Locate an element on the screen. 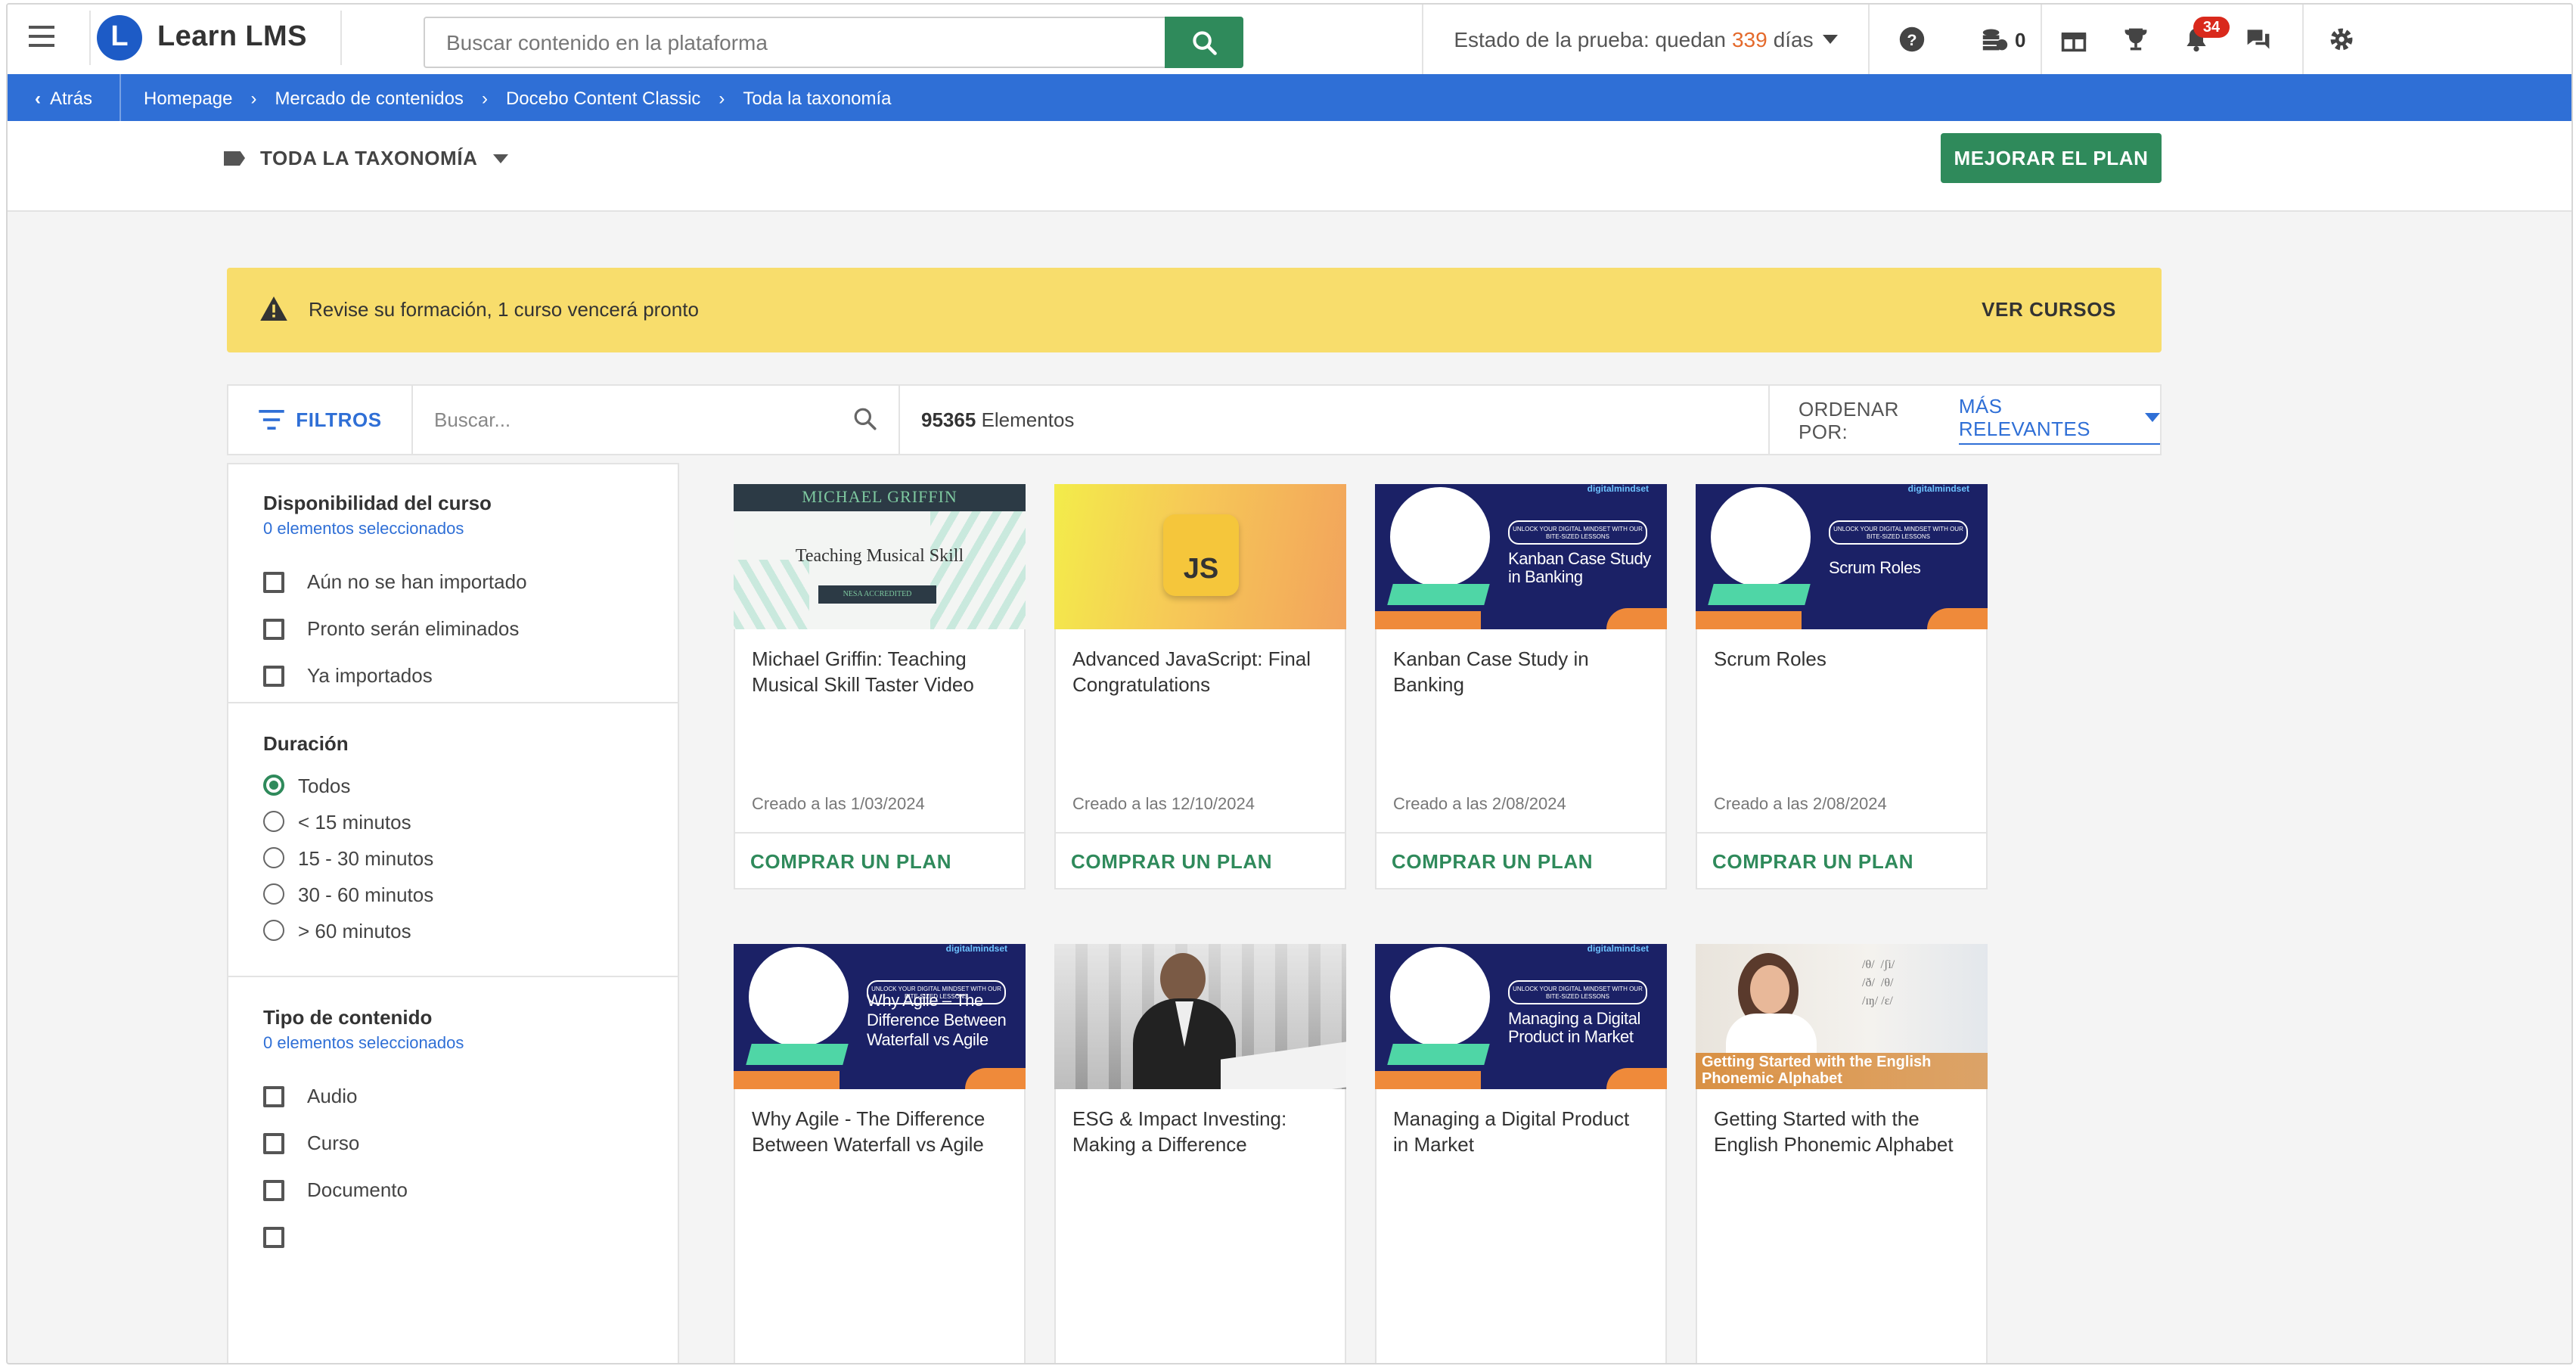 Image resolution: width=2576 pixels, height=1366 pixels. back-button: ‹ Atrás is located at coordinates (64, 97).